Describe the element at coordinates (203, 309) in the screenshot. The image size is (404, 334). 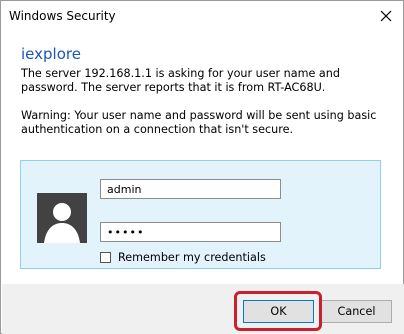
I see `button-footer: OK Cancel` at that location.